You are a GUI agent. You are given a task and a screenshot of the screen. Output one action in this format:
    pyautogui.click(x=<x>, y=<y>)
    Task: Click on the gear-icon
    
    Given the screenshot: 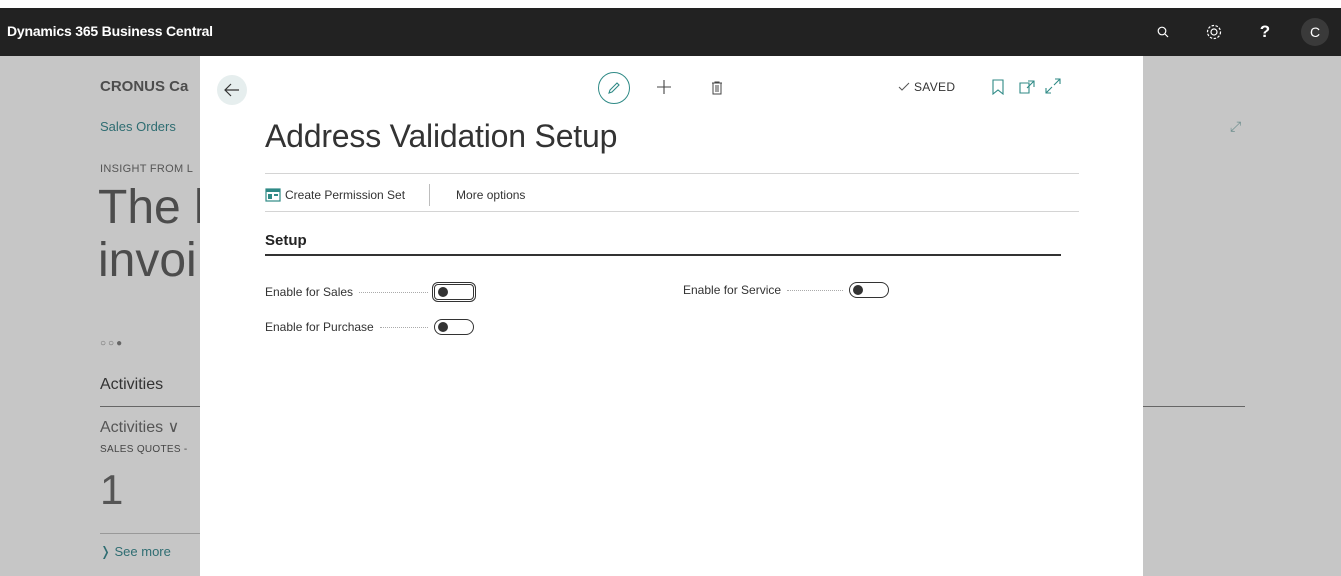 What is the action you would take?
    pyautogui.click(x=1214, y=32)
    